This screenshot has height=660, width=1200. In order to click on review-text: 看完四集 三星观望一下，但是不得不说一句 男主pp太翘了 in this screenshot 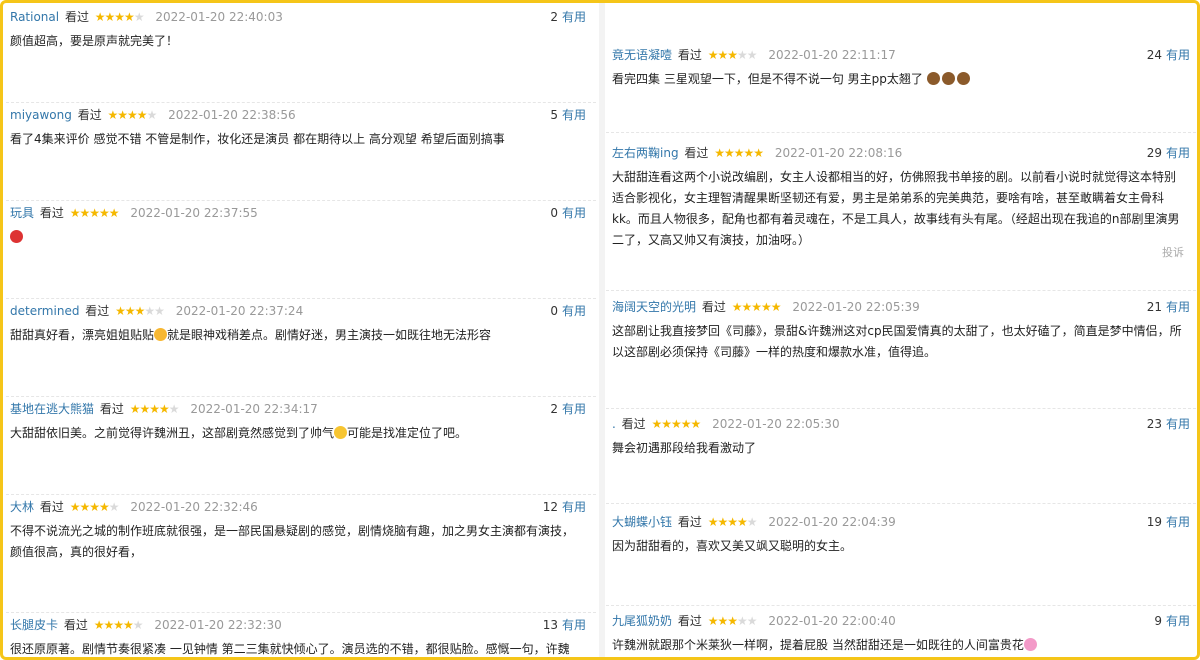, I will do `click(904, 79)`.